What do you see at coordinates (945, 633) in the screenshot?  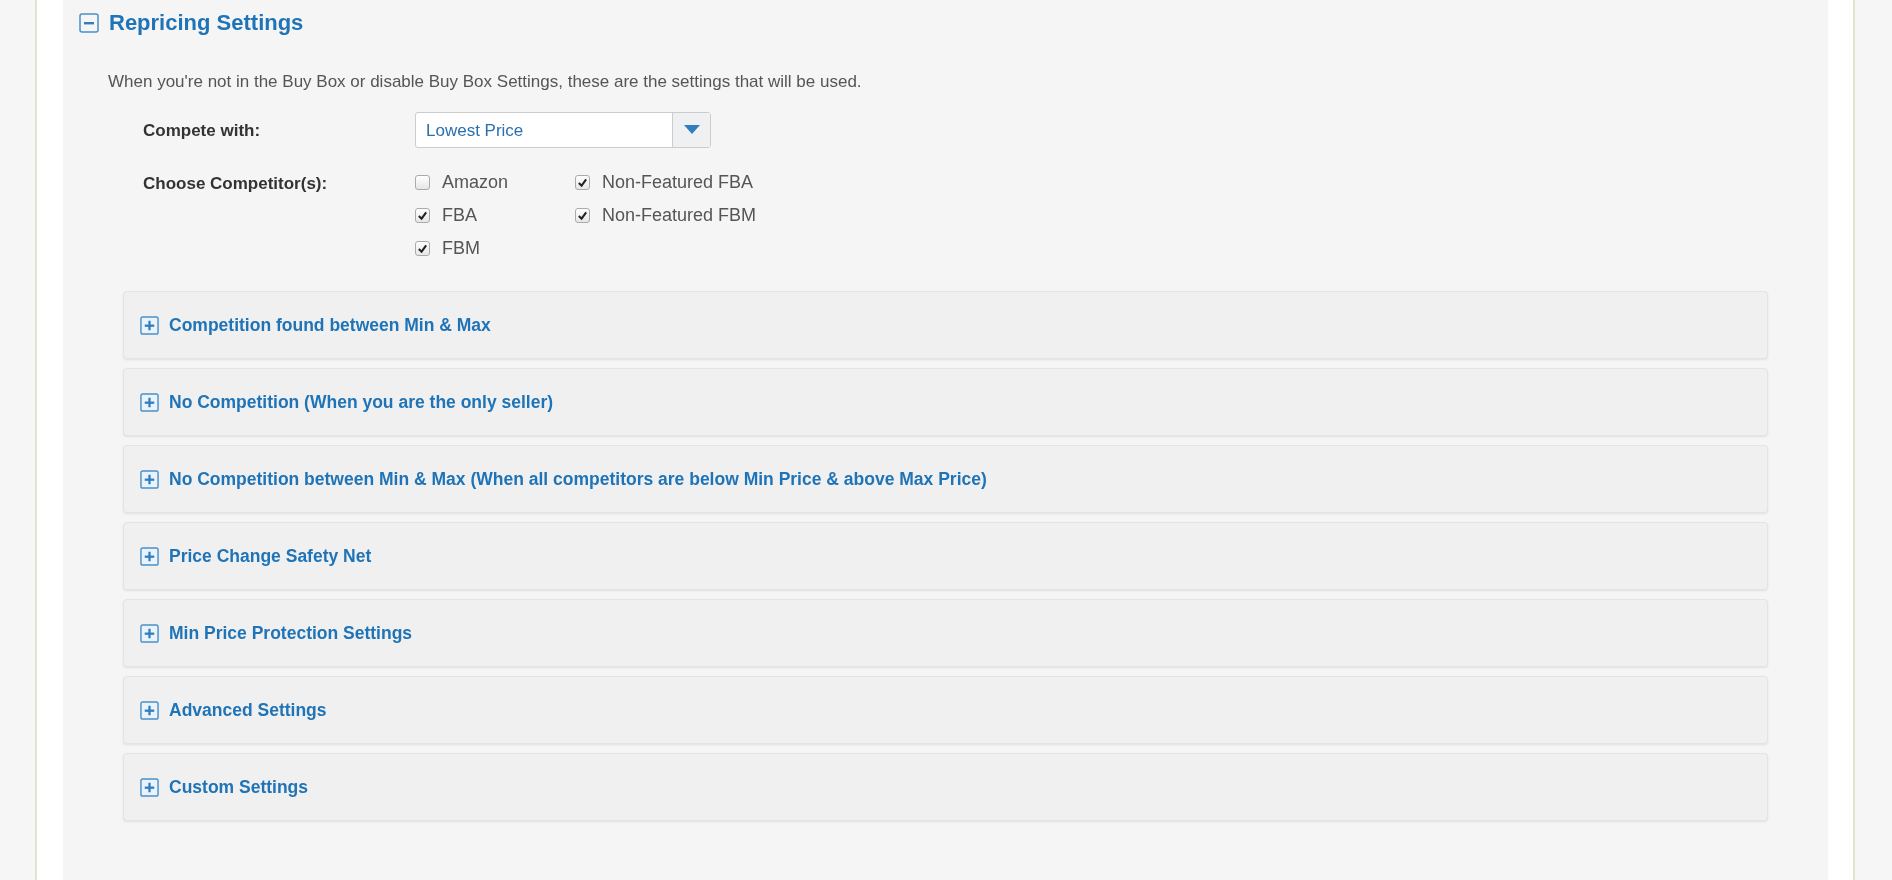 I see `collapsible-section-header: Min Price Protection Settings` at bounding box center [945, 633].